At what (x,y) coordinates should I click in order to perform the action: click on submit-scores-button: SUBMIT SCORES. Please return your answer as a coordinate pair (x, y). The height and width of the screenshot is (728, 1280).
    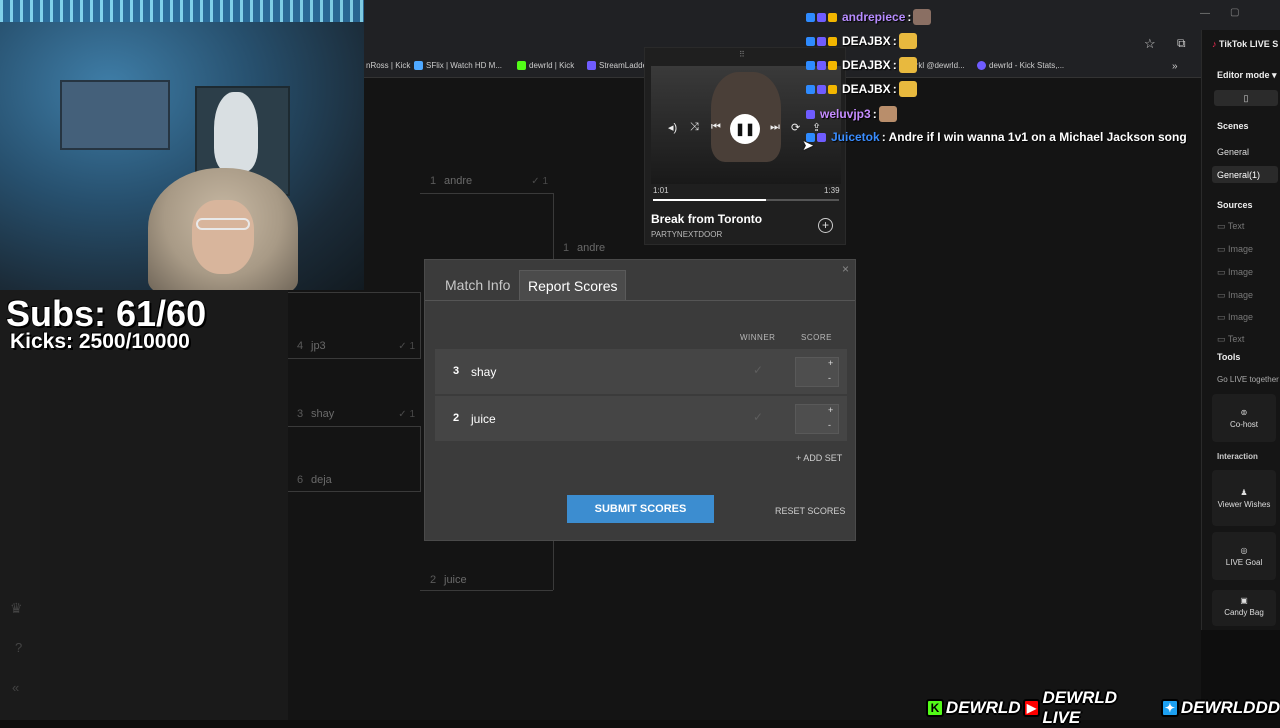
    Looking at the image, I should click on (640, 509).